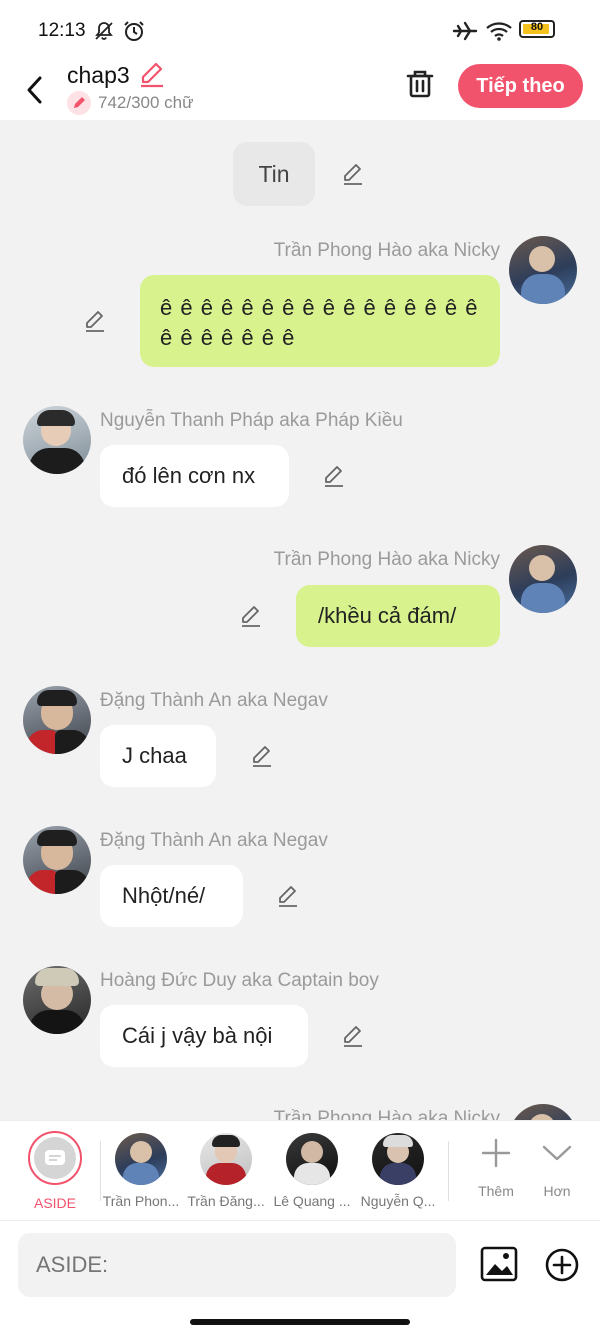  What do you see at coordinates (300, 1322) in the screenshot?
I see `home-indicator` at bounding box center [300, 1322].